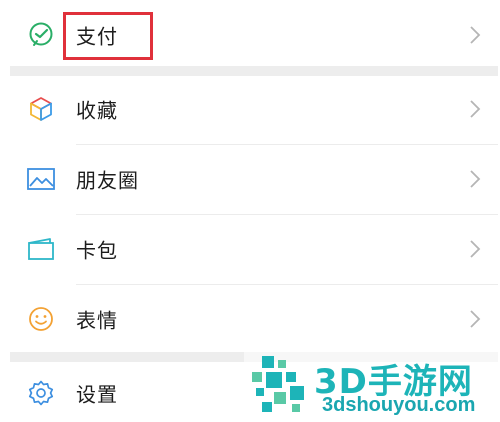  I want to click on menu-item-stickers: 表情, so click(254, 319).